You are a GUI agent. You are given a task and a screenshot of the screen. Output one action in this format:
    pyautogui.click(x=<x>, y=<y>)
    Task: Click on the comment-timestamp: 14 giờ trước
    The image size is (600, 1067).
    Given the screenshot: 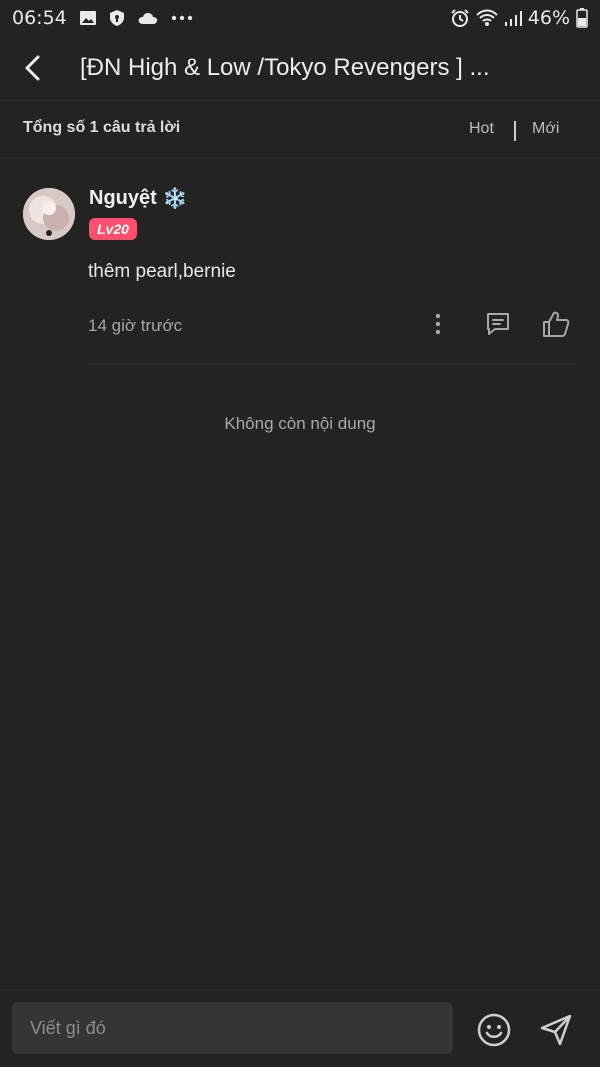 What is the action you would take?
    pyautogui.click(x=135, y=325)
    